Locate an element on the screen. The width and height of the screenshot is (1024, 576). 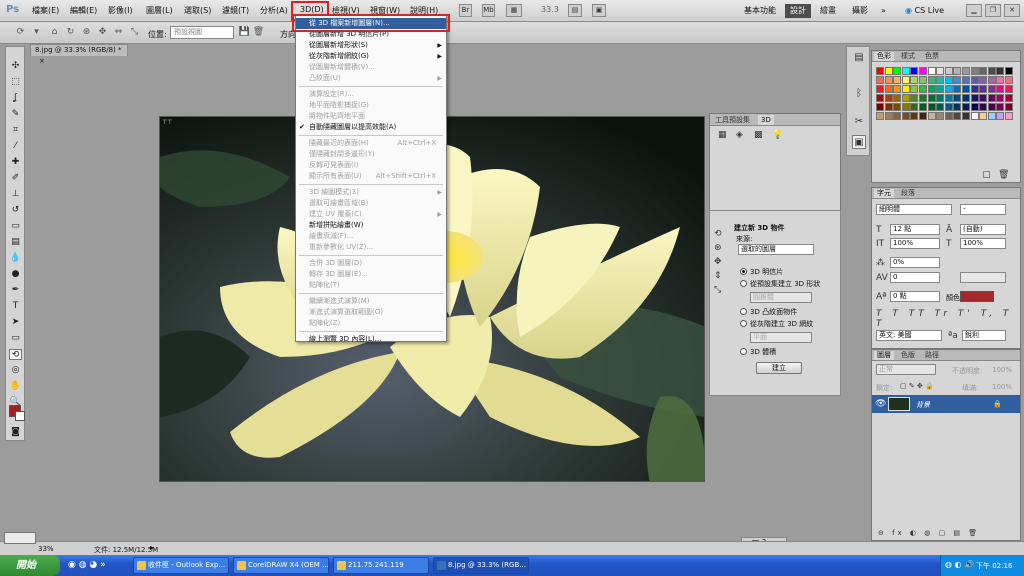
font-style-select: - is located at coordinates (983, 209).